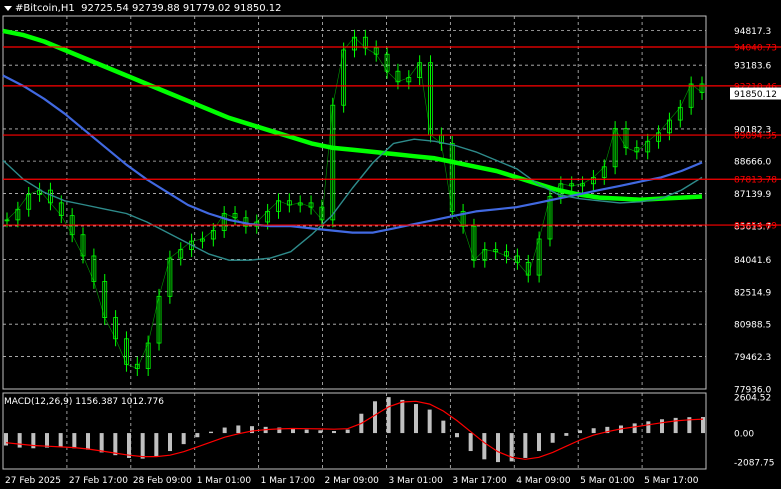 The image size is (781, 489). I want to click on y-tick-label: 93183.6, so click(752, 67).